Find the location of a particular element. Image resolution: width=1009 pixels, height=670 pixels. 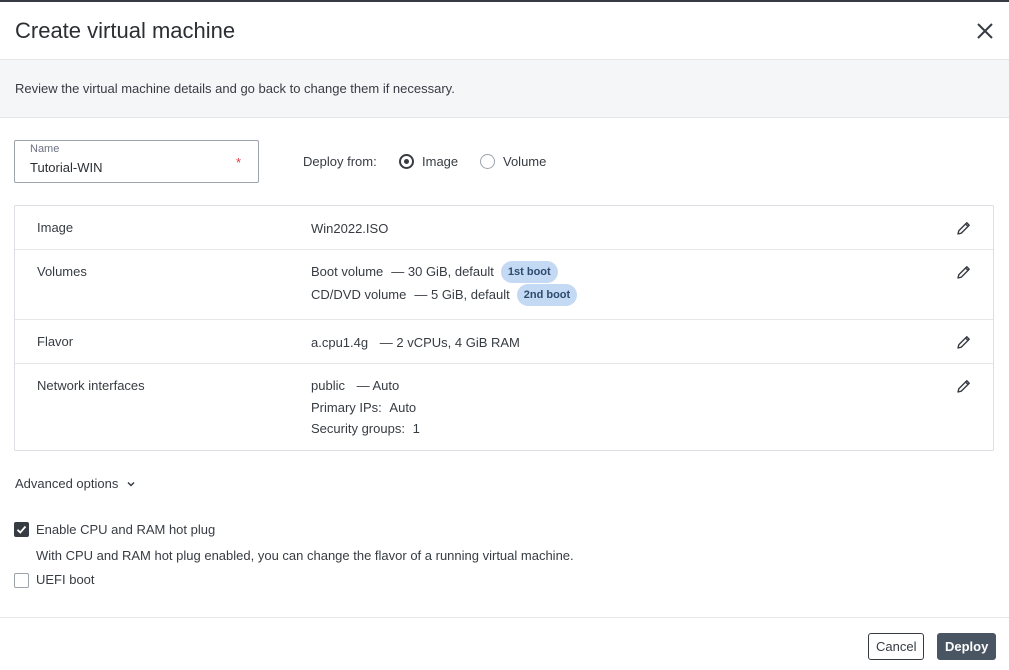

deploy-button: Deploy is located at coordinates (967, 646).